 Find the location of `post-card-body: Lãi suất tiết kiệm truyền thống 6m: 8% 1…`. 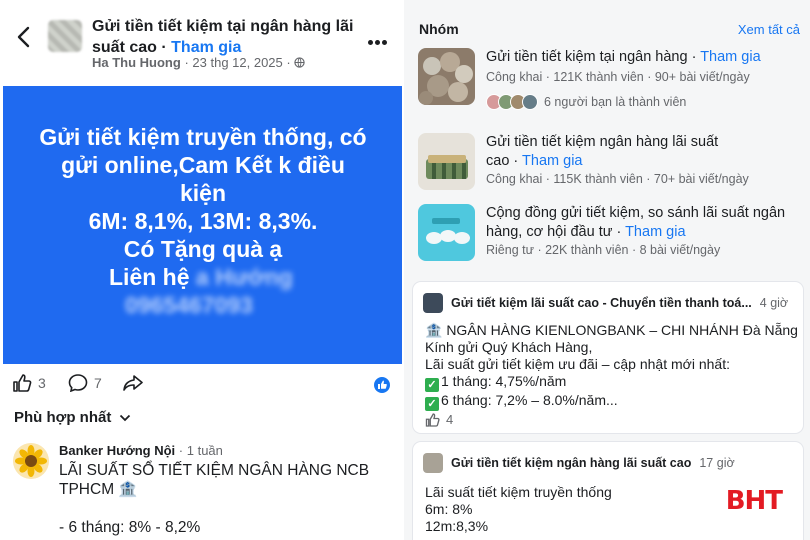

post-card-body: Lãi suất tiết kiệm truyền thống 6m: 8% 1… is located at coordinates (518, 509).